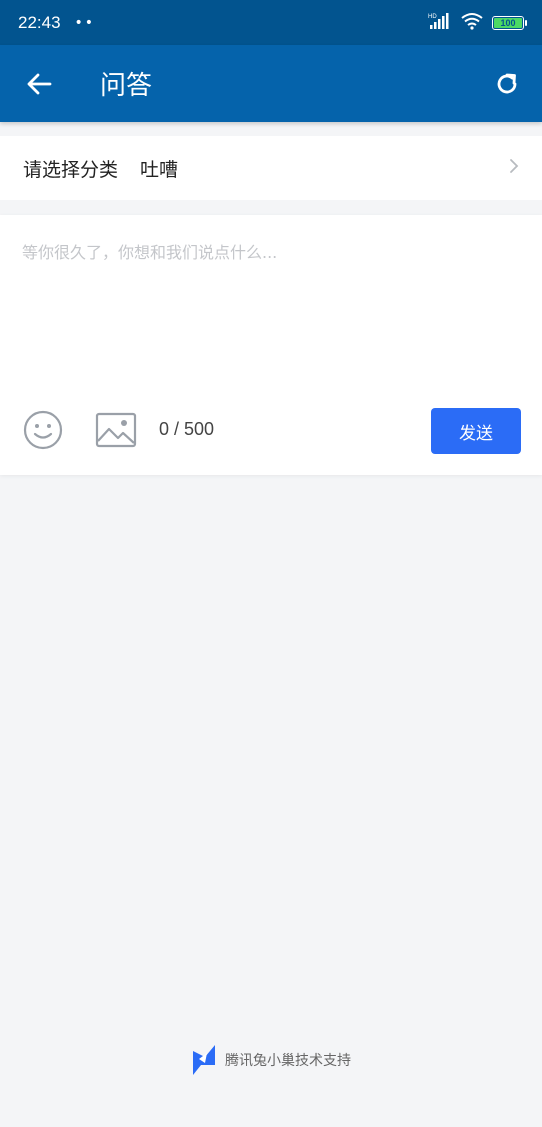 This screenshot has width=542, height=1127. I want to click on battery-icon: 100, so click(509, 22).